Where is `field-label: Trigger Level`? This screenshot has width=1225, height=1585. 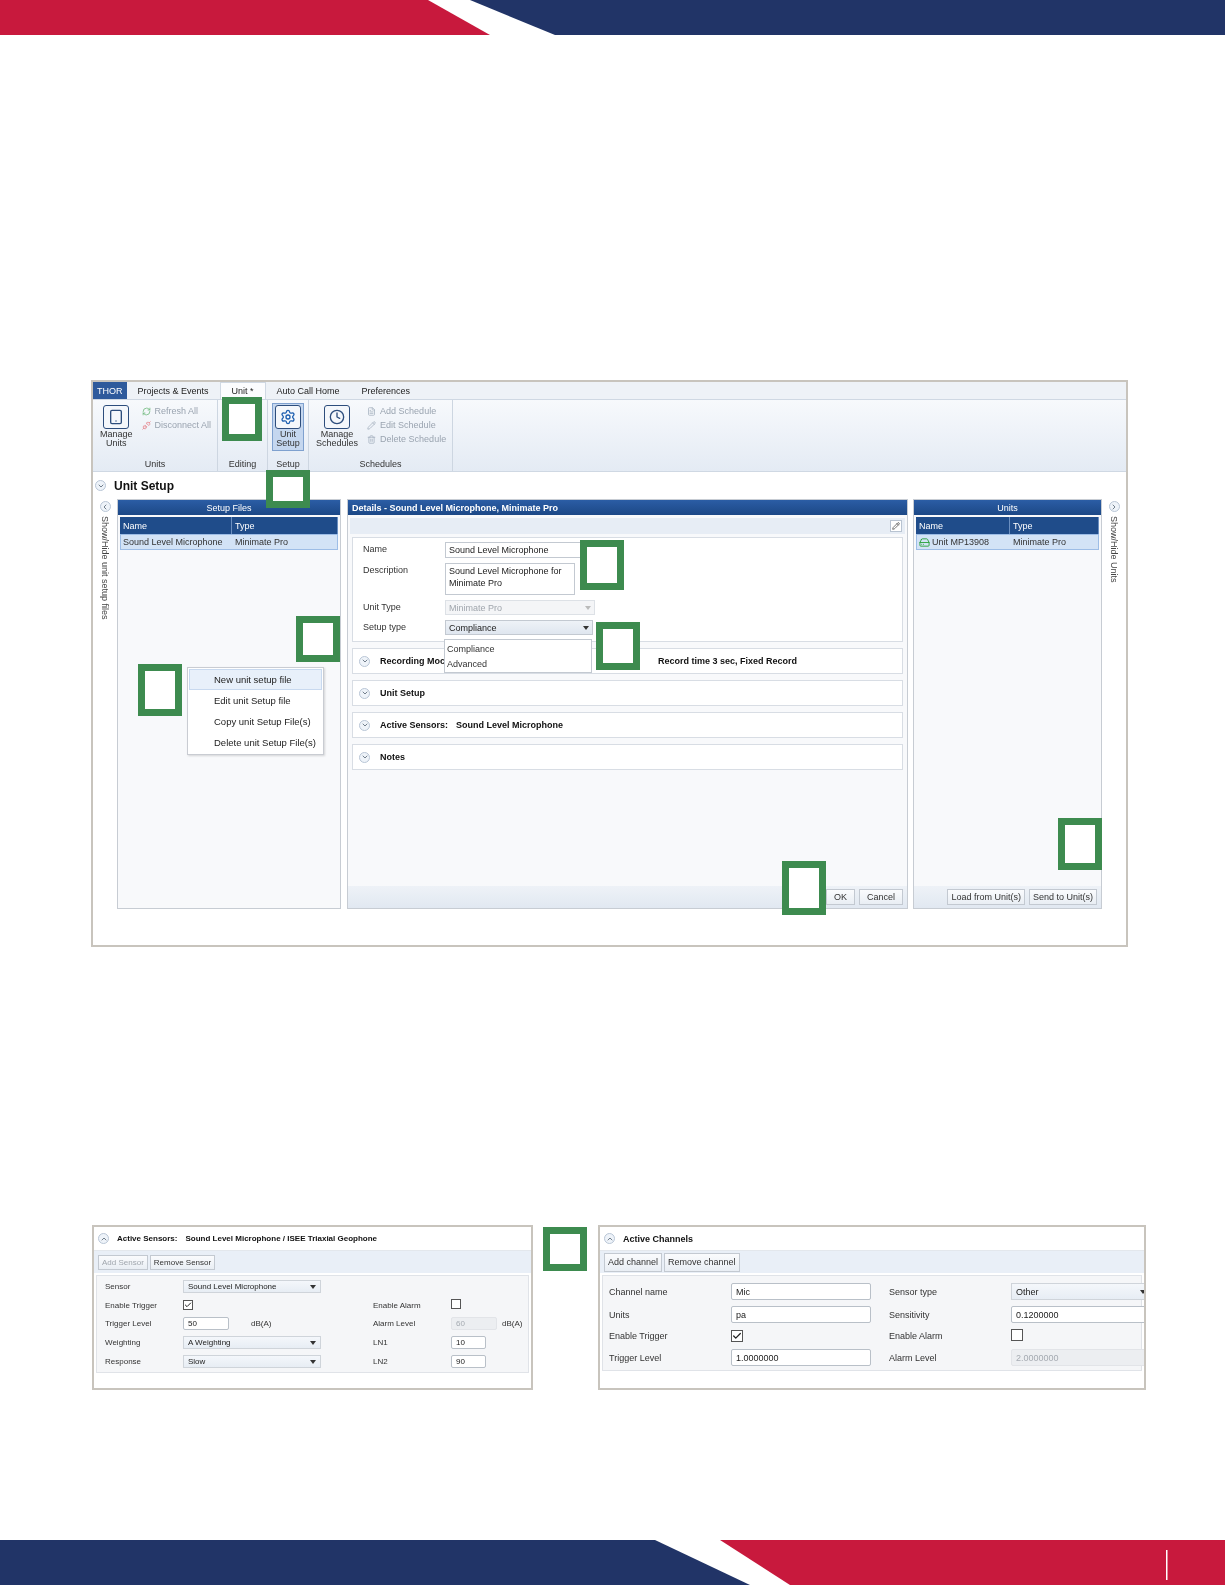 field-label: Trigger Level is located at coordinates (636, 1357).